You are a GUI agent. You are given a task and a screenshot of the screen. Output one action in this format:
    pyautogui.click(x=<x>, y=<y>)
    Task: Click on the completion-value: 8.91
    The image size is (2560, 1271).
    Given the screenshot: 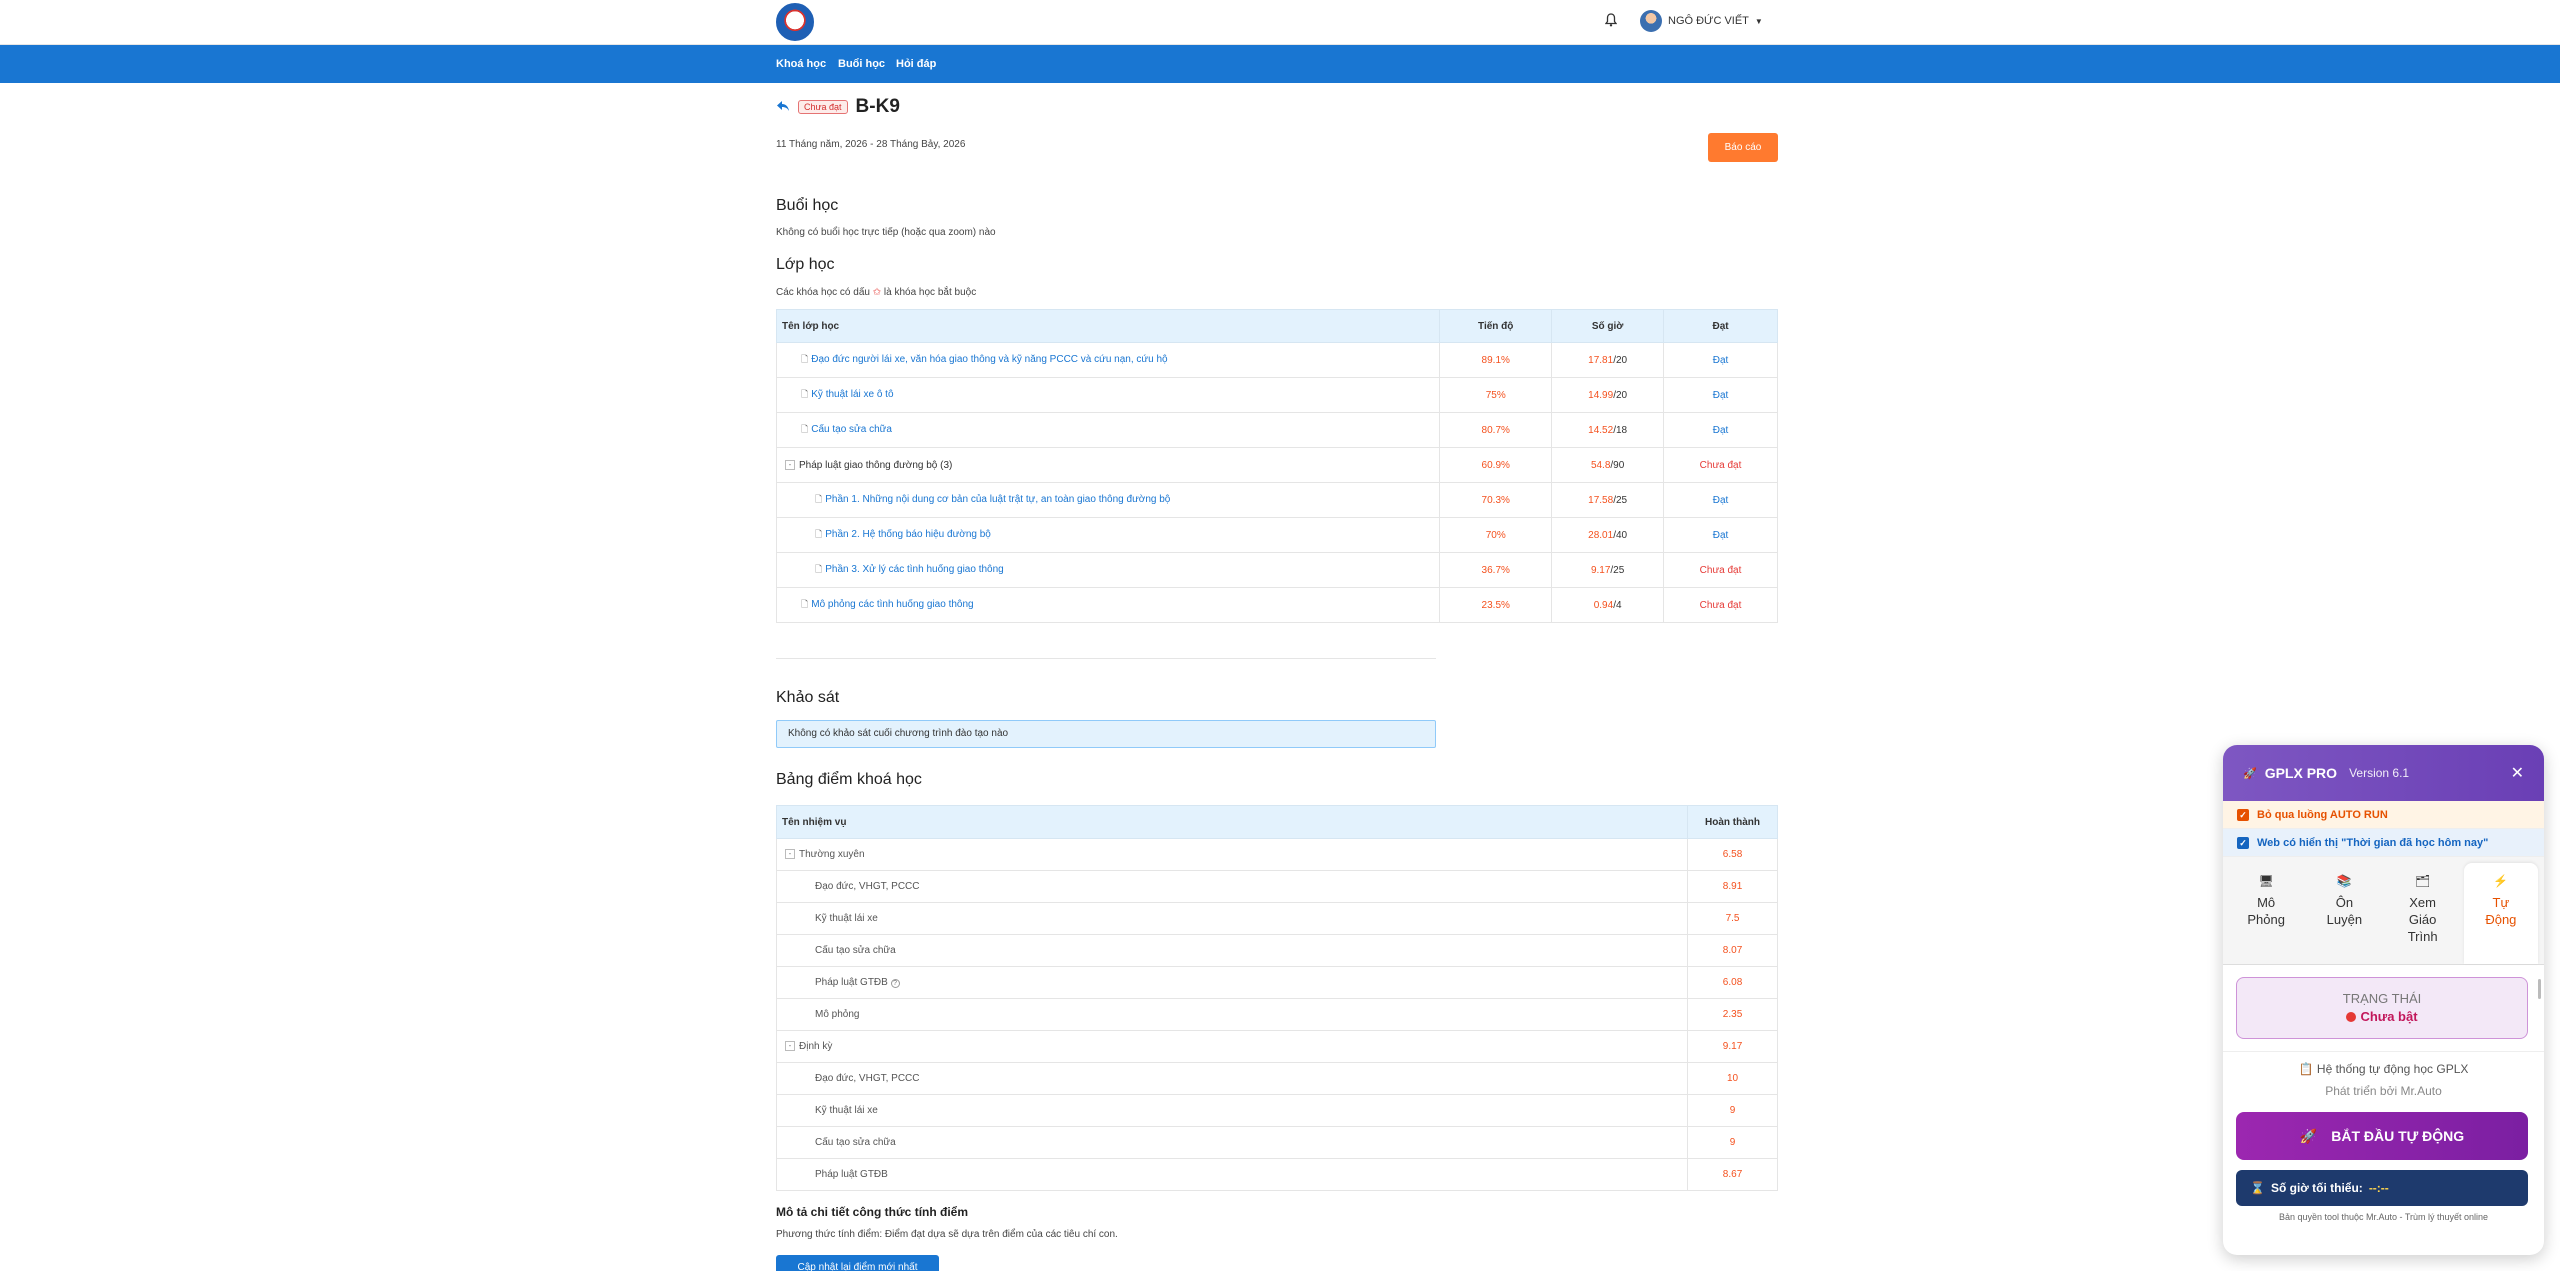 What is the action you would take?
    pyautogui.click(x=1732, y=886)
    